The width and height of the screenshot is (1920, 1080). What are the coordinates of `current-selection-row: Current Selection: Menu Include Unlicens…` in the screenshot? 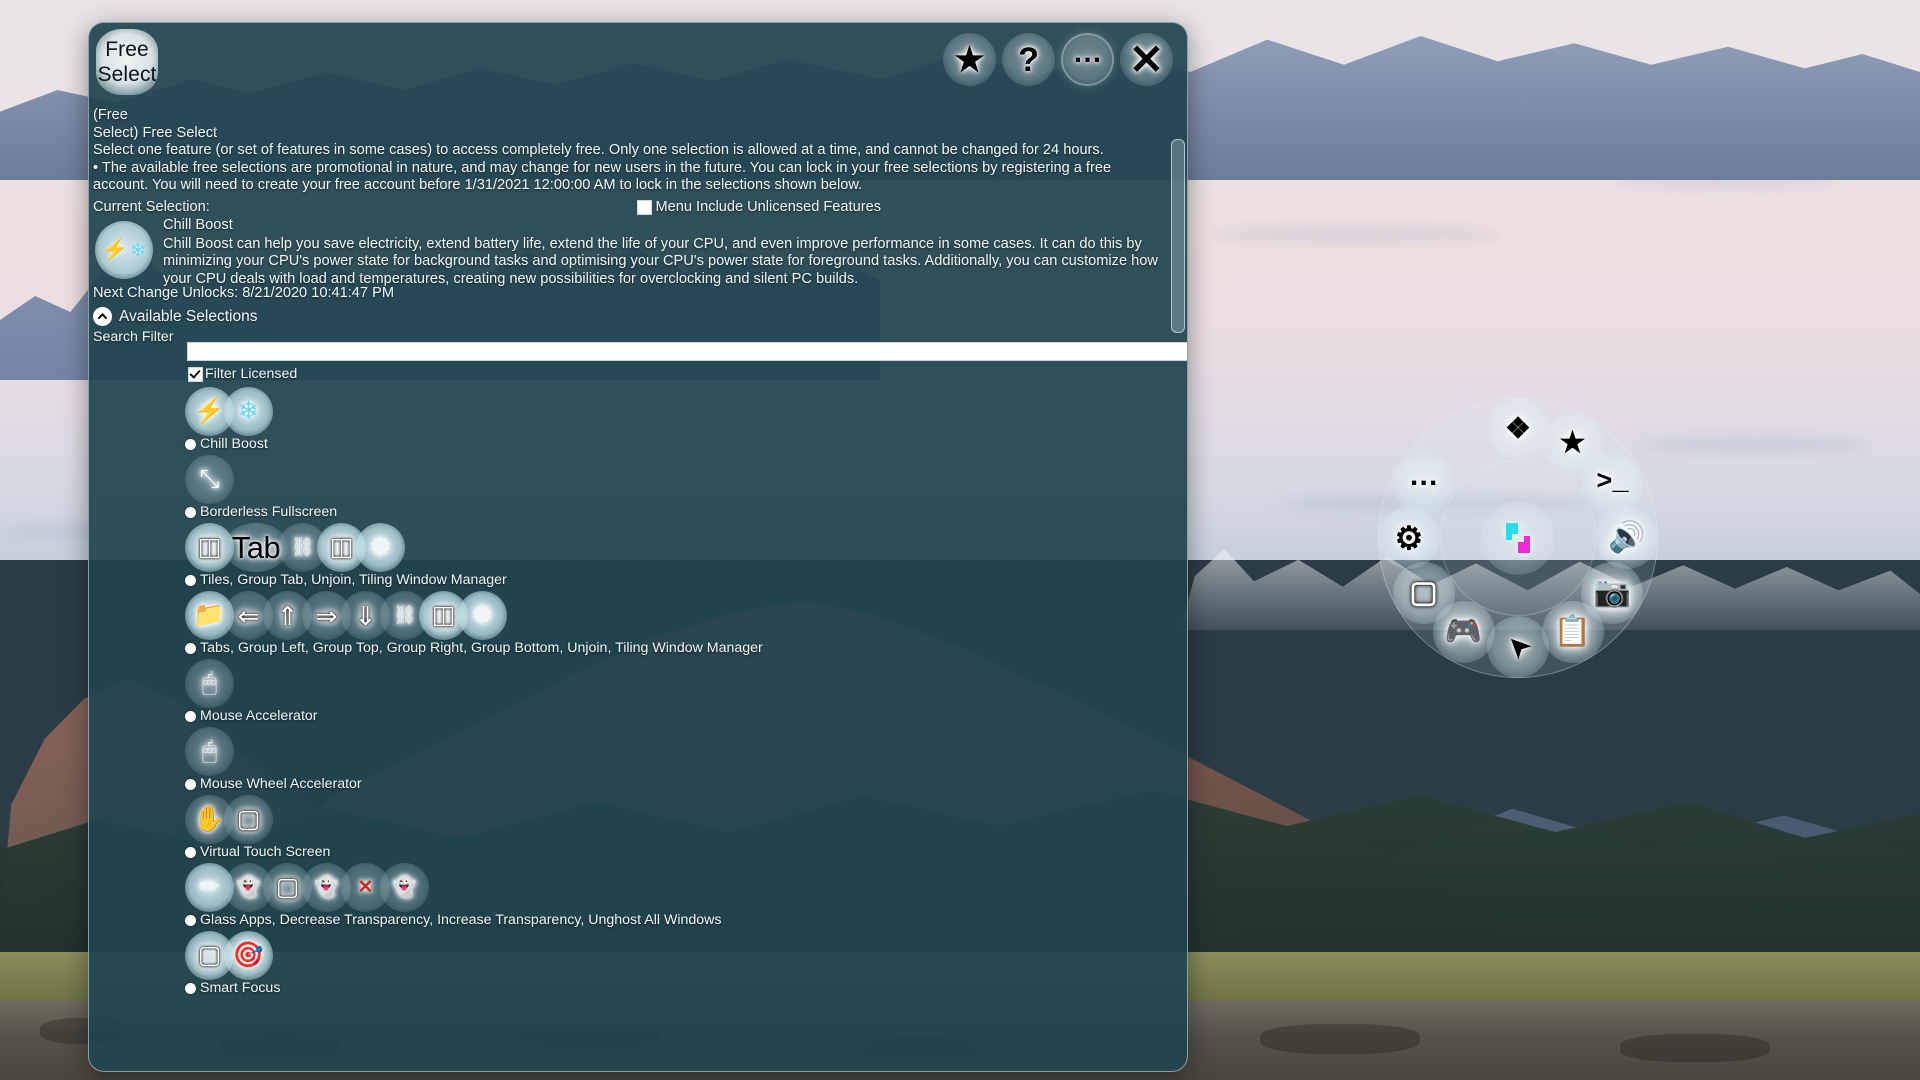 It's located at (627, 207).